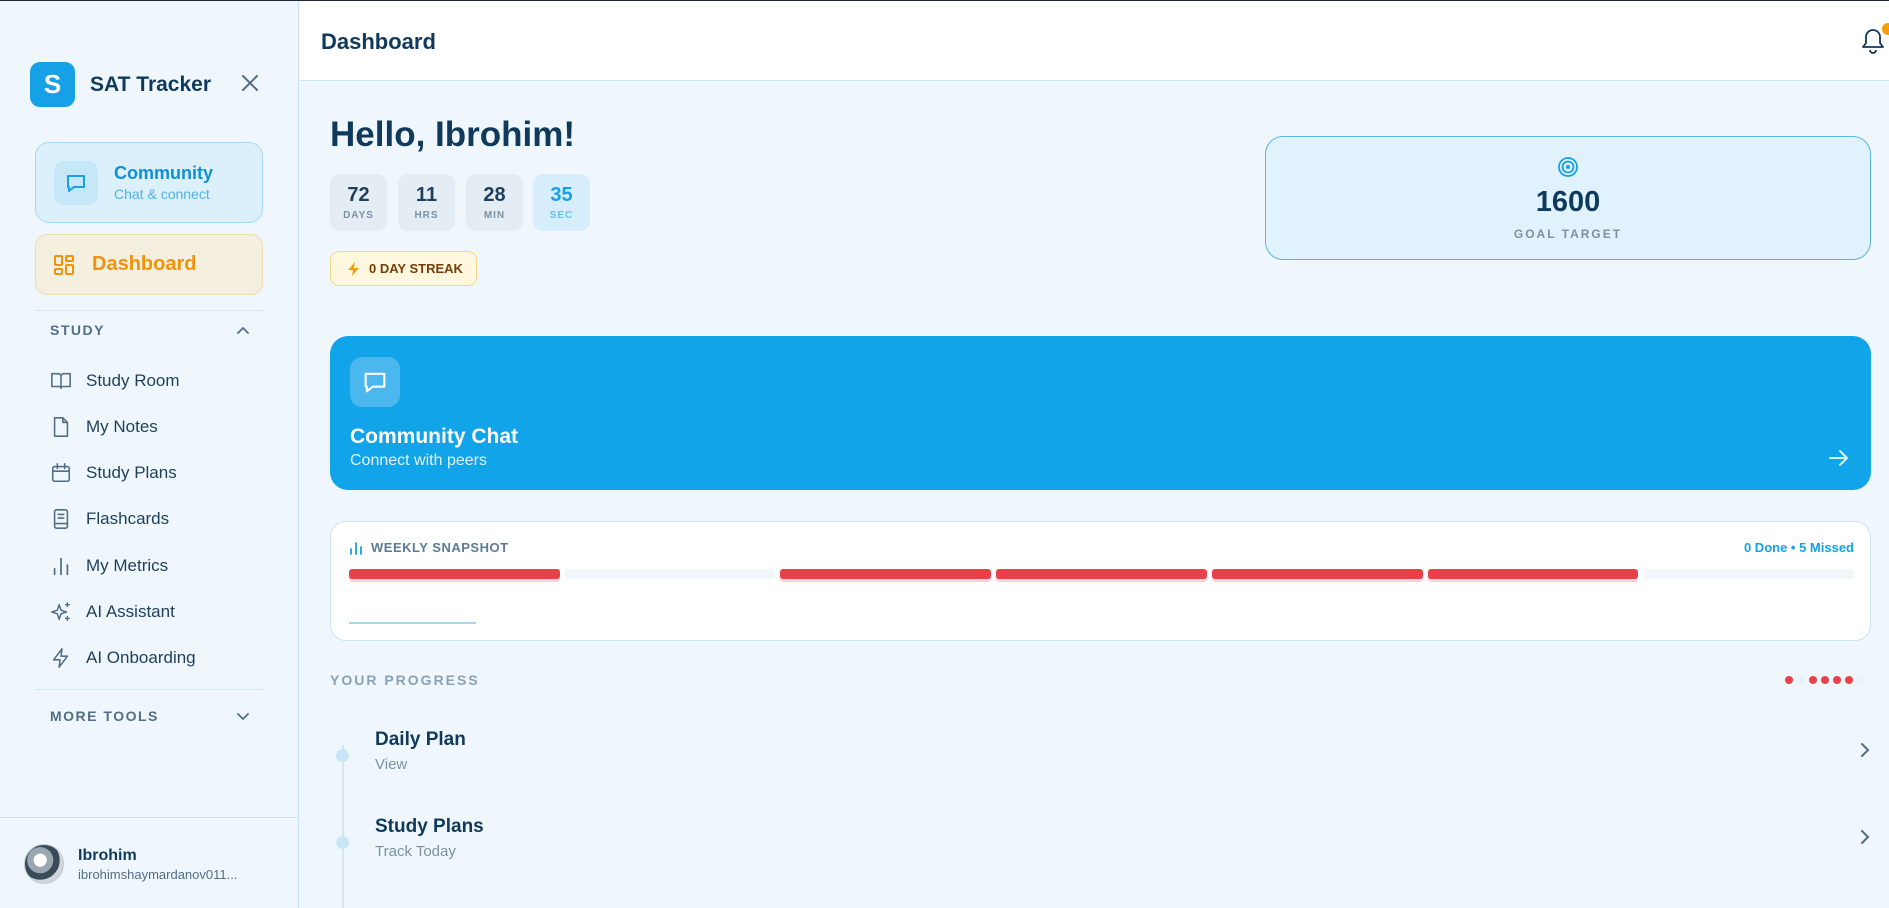 The width and height of the screenshot is (1889, 908). I want to click on close-icon, so click(250, 83).